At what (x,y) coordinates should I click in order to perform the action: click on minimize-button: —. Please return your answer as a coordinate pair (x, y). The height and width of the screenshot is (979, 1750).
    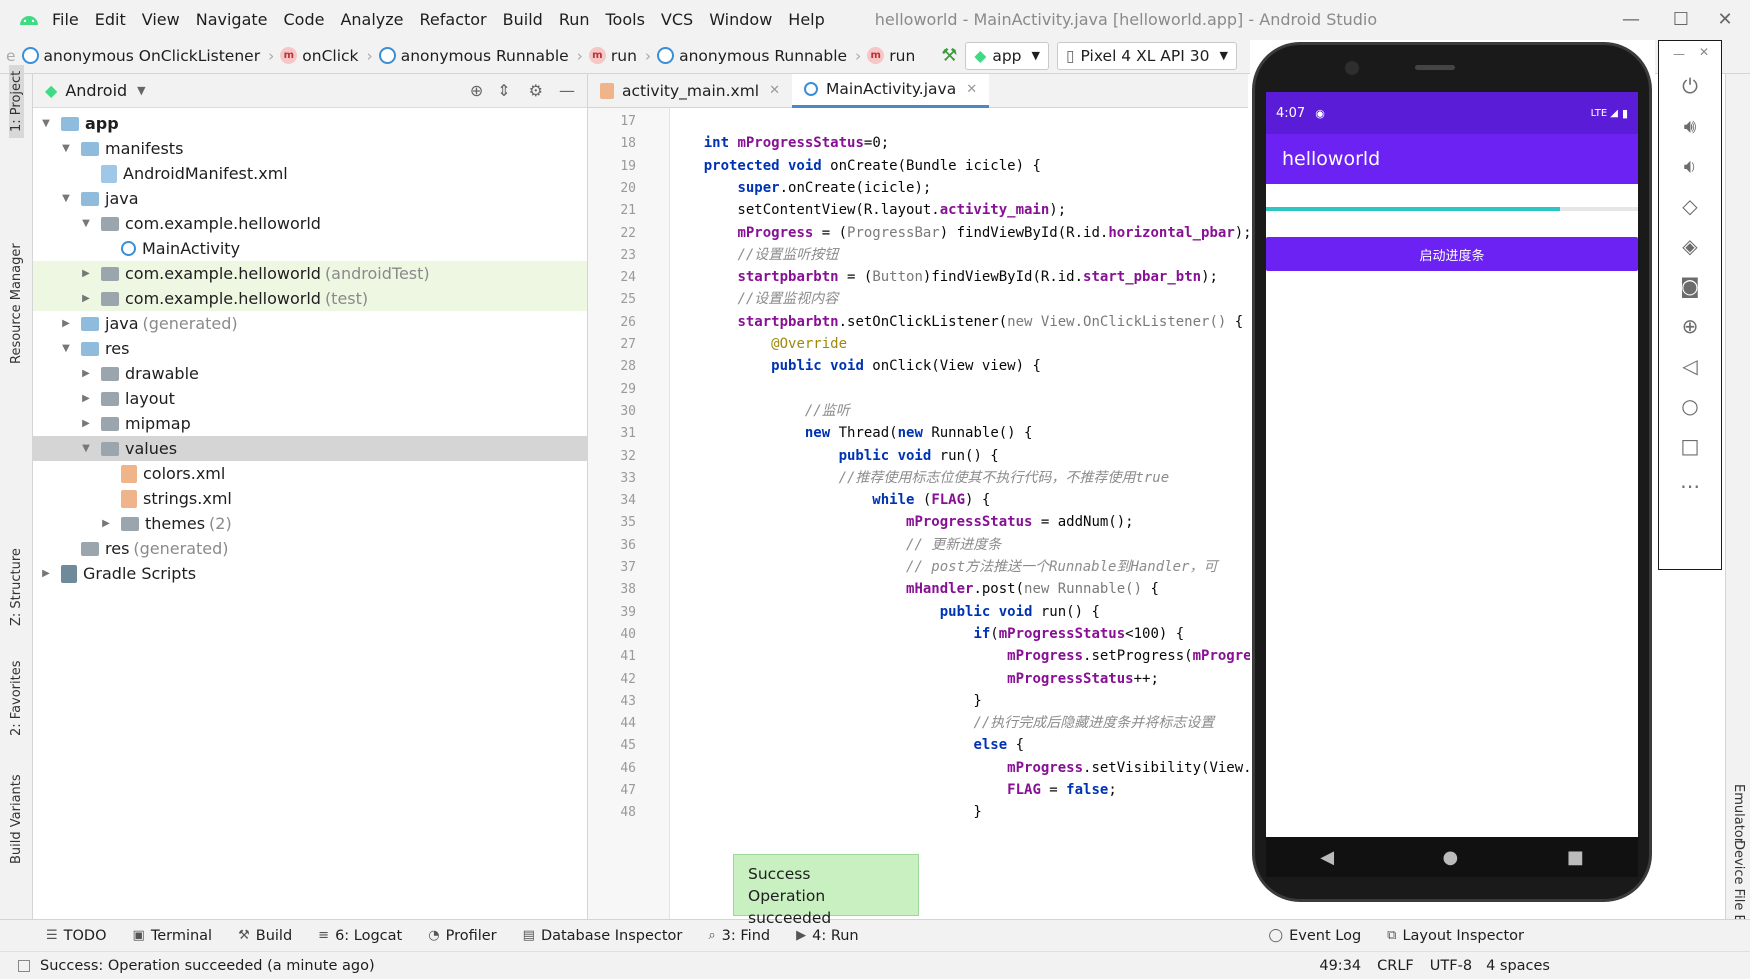
    Looking at the image, I should click on (1631, 19).